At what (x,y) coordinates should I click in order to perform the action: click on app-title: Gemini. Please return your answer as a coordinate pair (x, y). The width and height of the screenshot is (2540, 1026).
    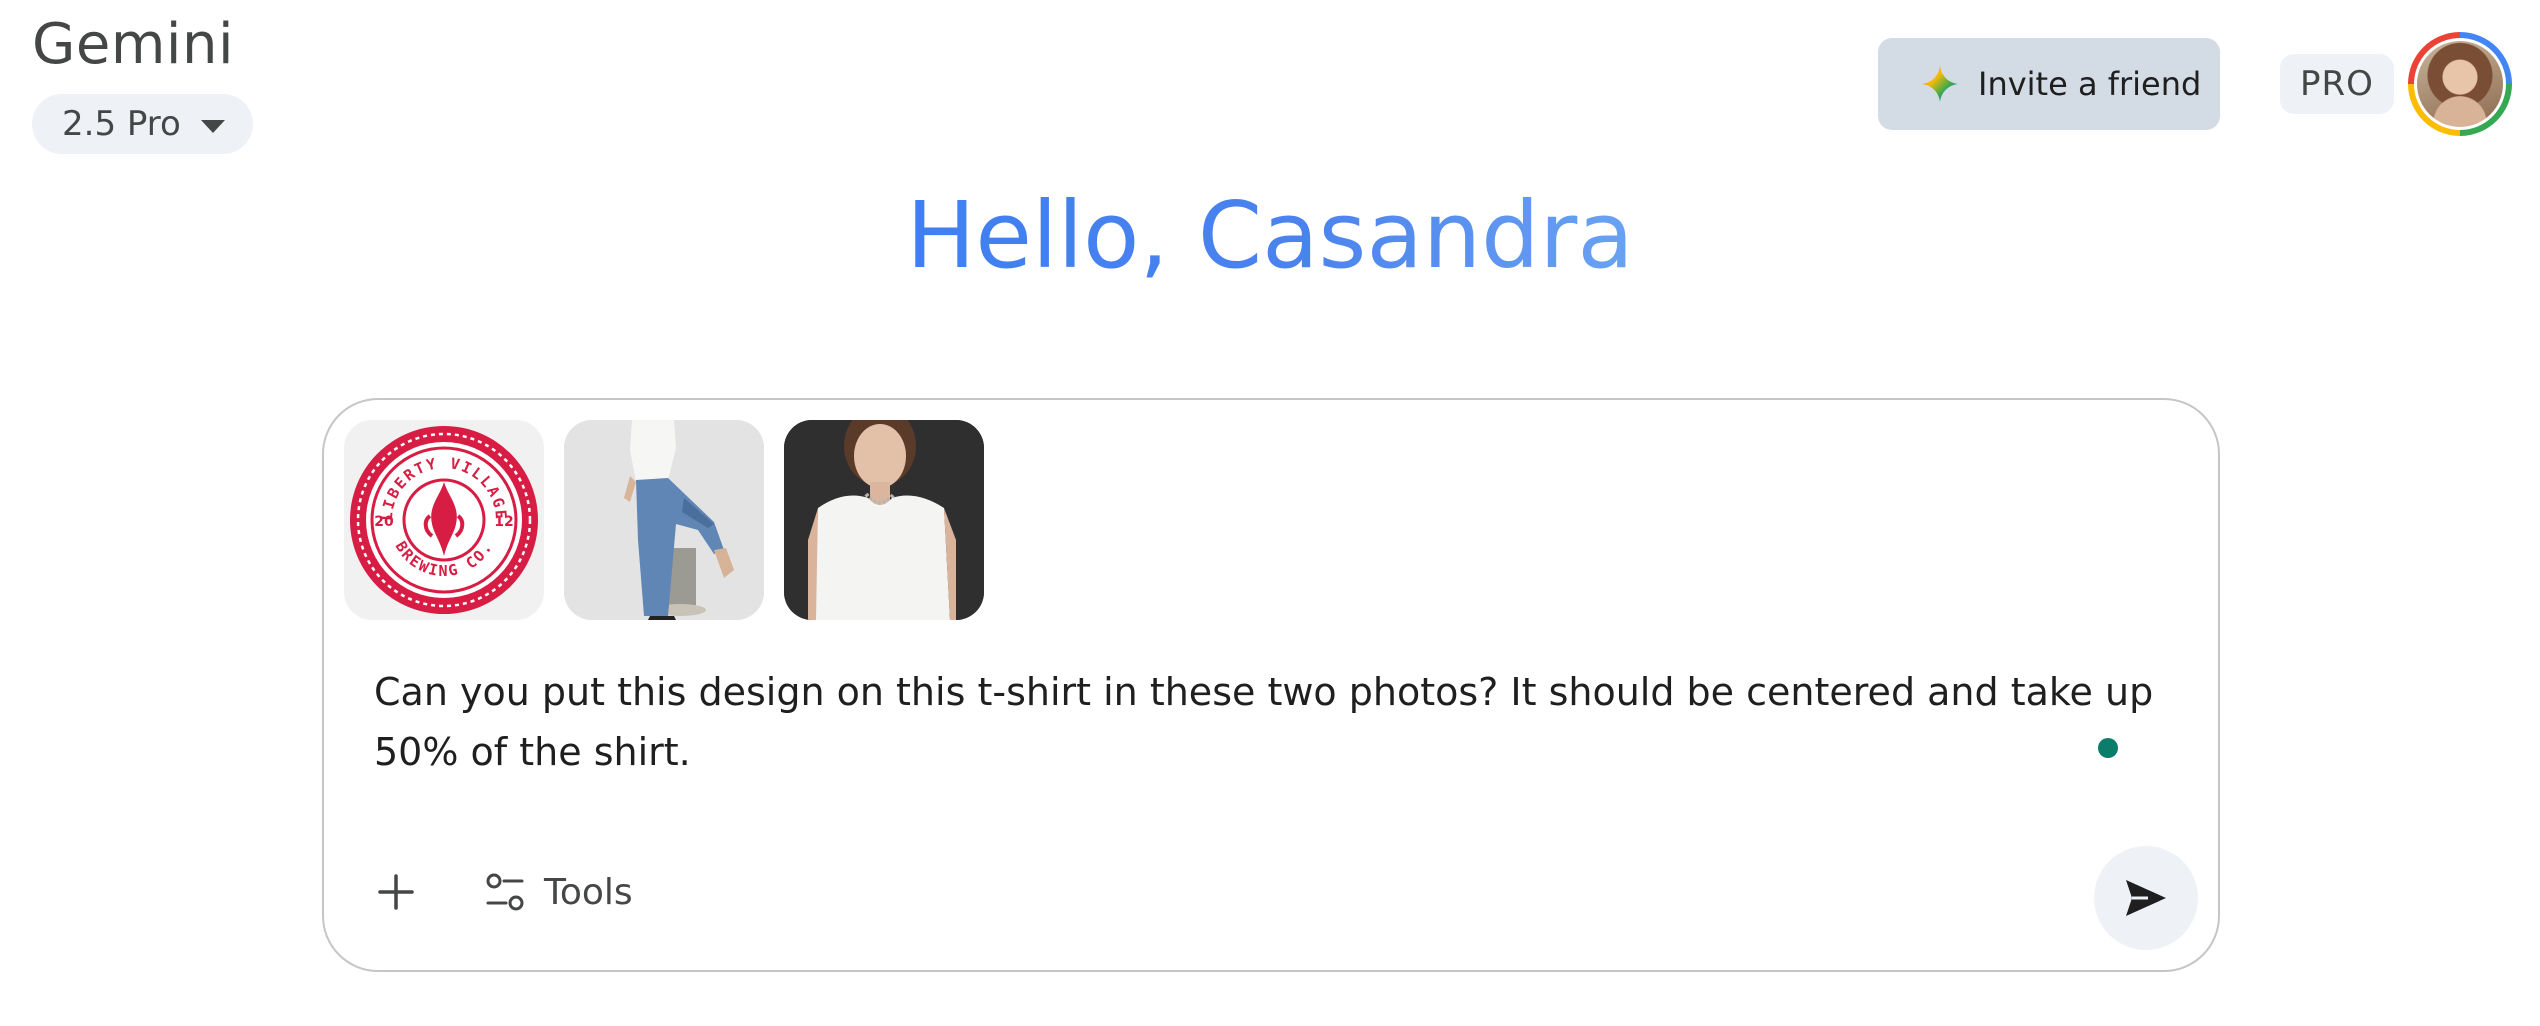
    Looking at the image, I should click on (133, 44).